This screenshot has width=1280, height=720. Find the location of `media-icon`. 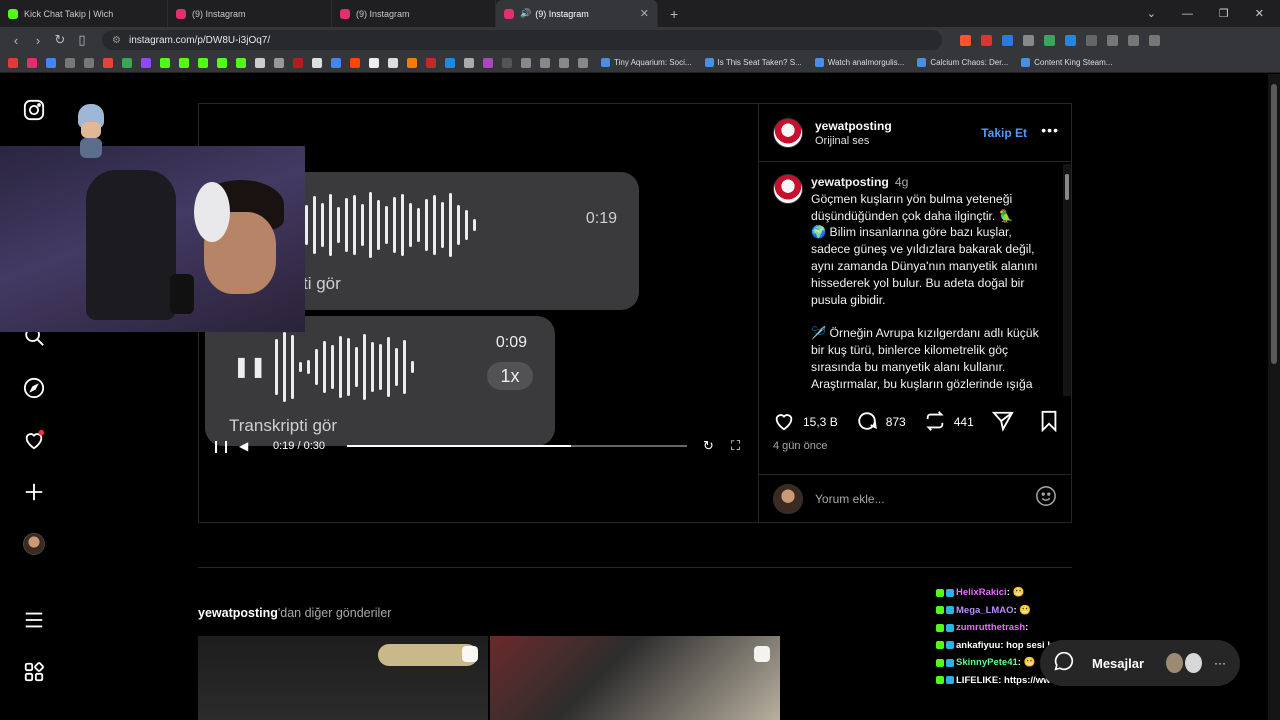

media-icon is located at coordinates (1133, 40).